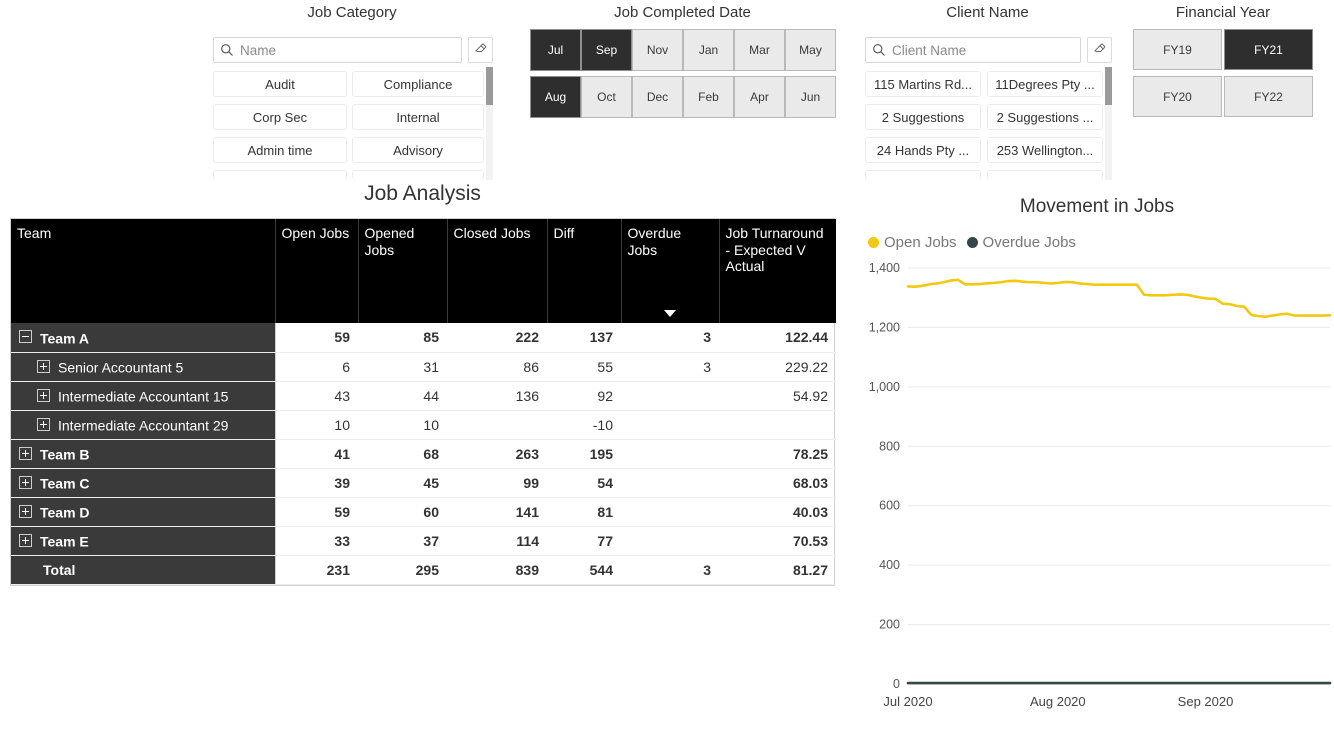  What do you see at coordinates (280, 117) in the screenshot?
I see `job-category-item-2: Corp Sec` at bounding box center [280, 117].